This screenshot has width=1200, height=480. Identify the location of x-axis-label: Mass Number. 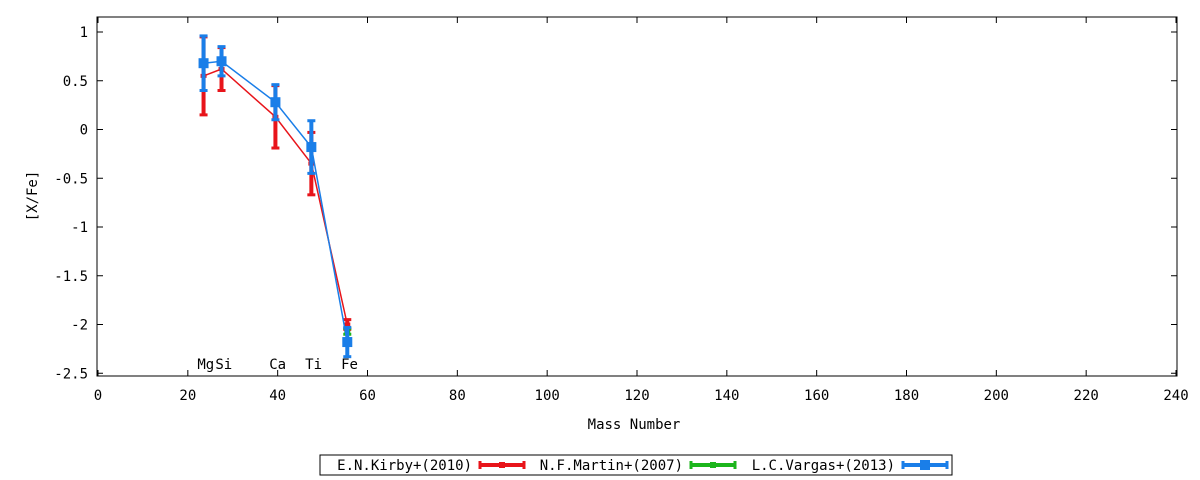
(634, 425).